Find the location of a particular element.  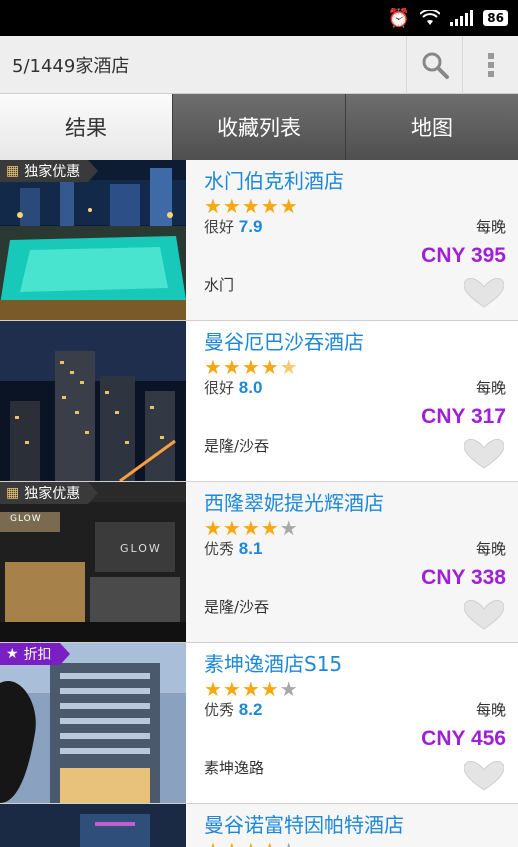

tab-favorites: 收藏列表 is located at coordinates (258, 127).